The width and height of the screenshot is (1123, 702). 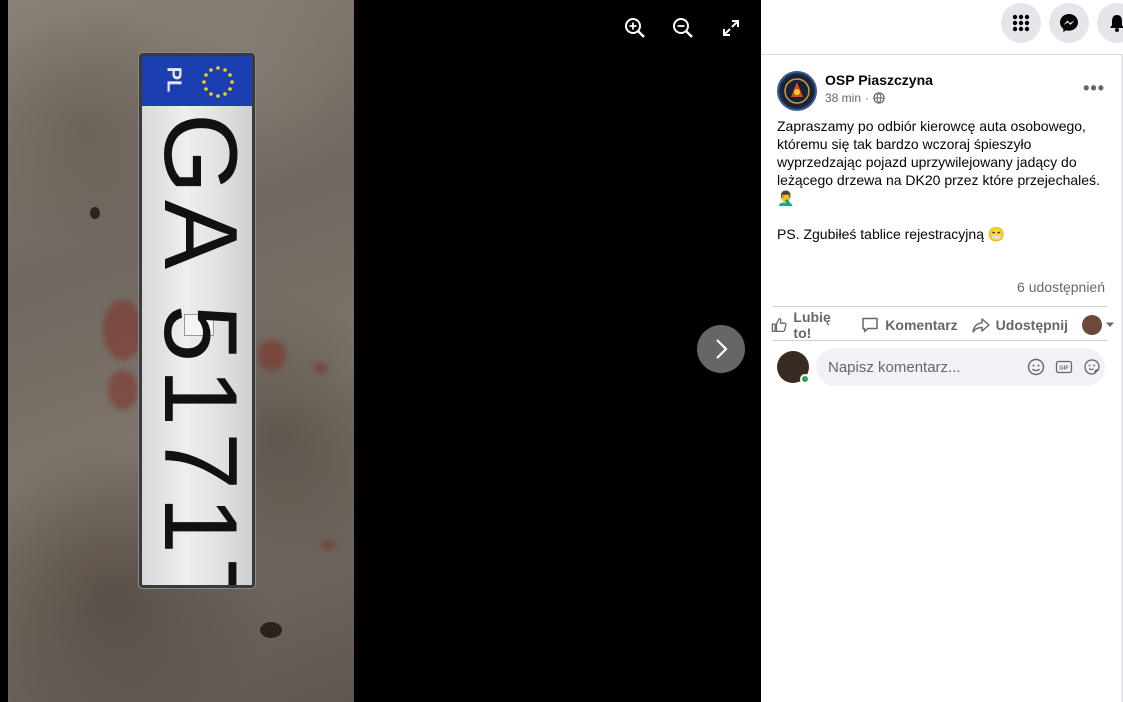 I want to click on post-meta: 38 min ·, so click(x=855, y=98).